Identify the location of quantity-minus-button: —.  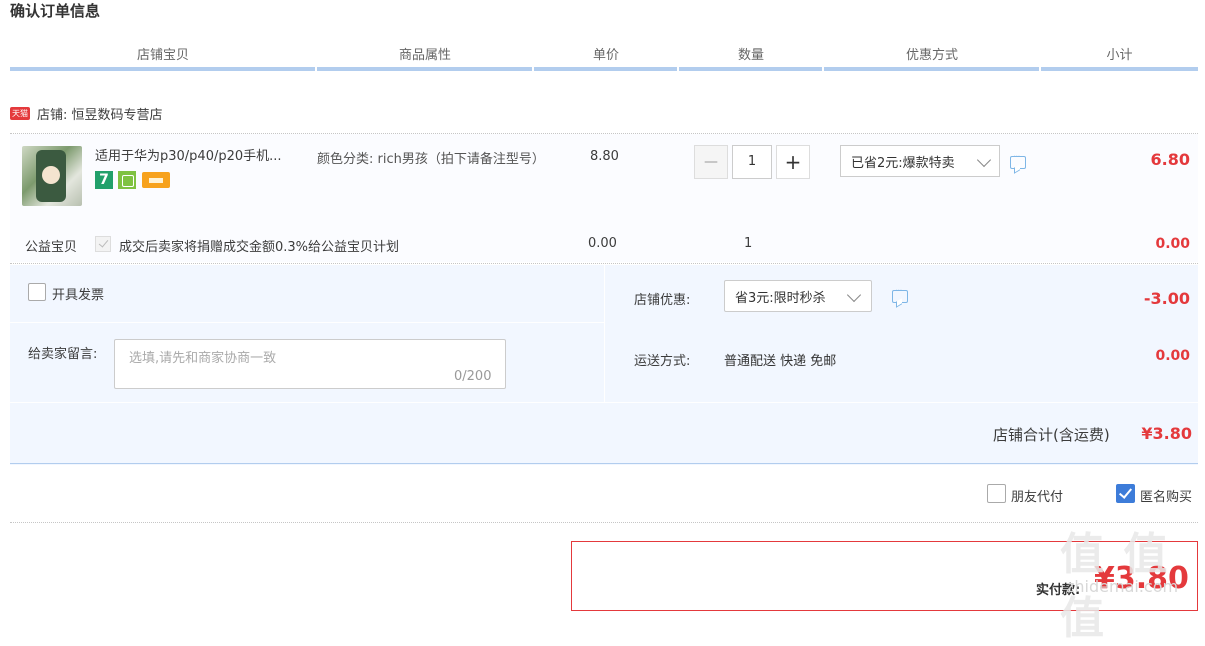
(711, 162).